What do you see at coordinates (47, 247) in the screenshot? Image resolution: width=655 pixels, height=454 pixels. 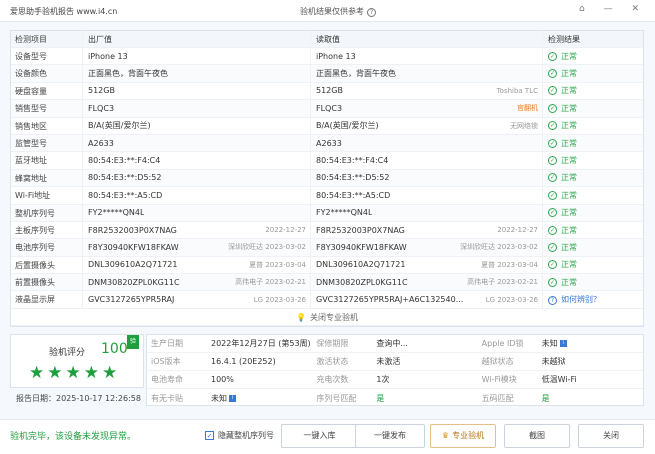 I see `item-label: 电池序列号` at bounding box center [47, 247].